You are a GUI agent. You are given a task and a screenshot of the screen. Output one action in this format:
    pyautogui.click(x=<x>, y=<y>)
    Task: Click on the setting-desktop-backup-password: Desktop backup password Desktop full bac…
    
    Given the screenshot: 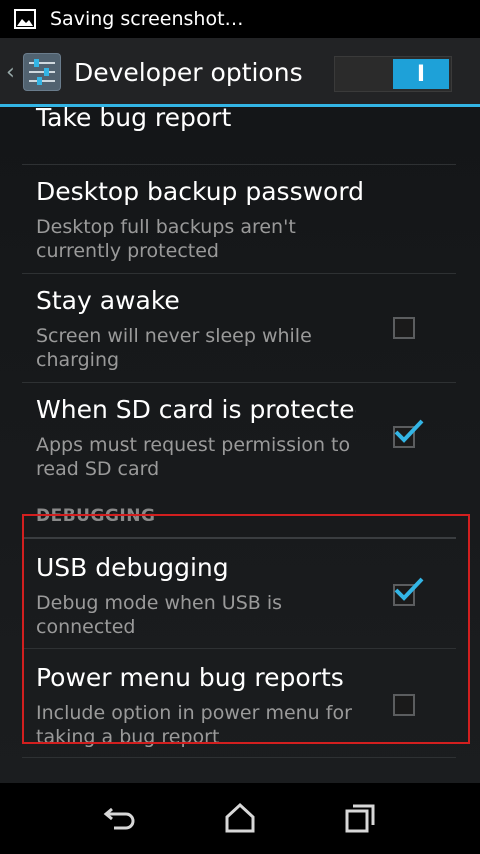 What is the action you would take?
    pyautogui.click(x=240, y=219)
    